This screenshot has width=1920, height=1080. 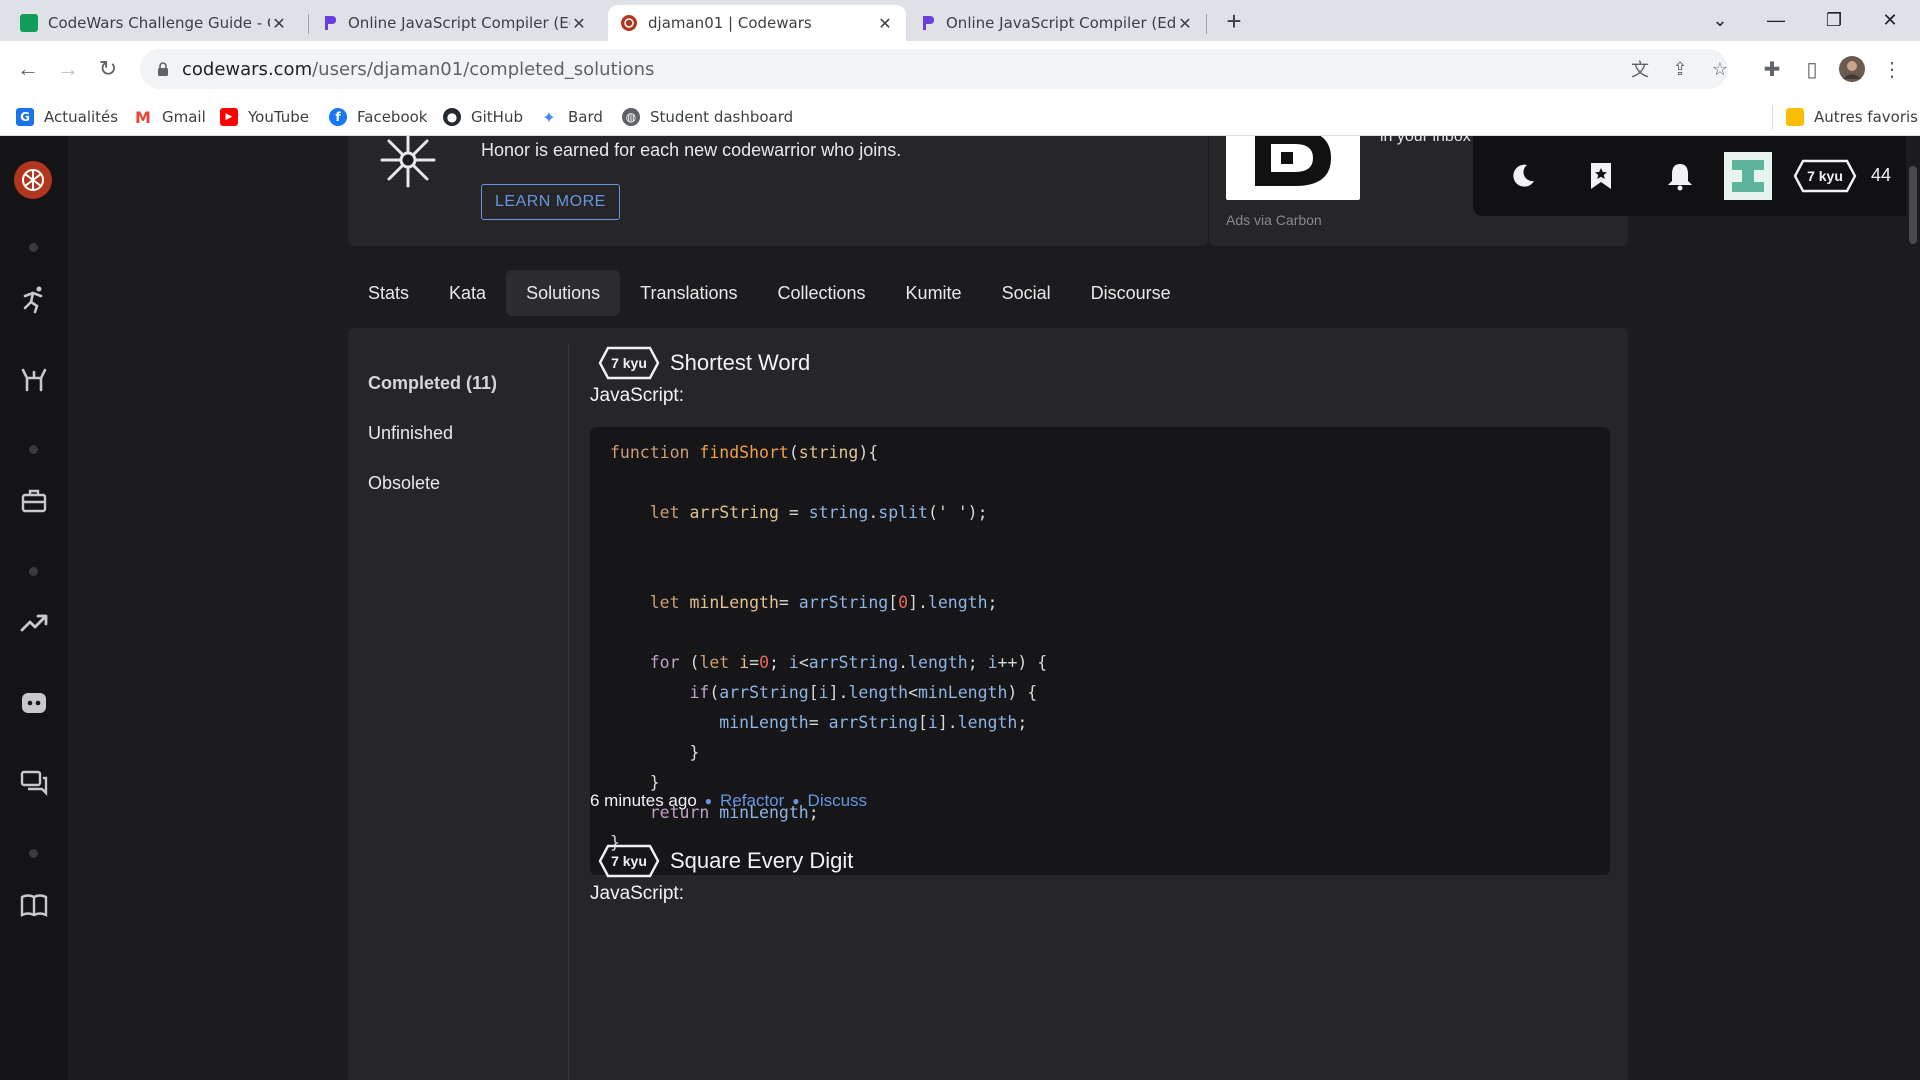 I want to click on menu-obsolete: Obsolete, so click(x=455, y=483).